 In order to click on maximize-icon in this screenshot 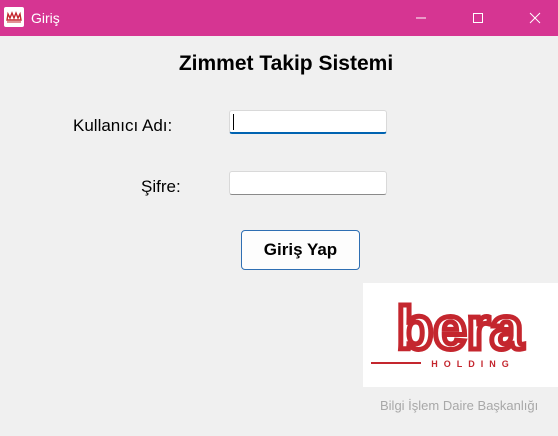, I will do `click(478, 18)`.